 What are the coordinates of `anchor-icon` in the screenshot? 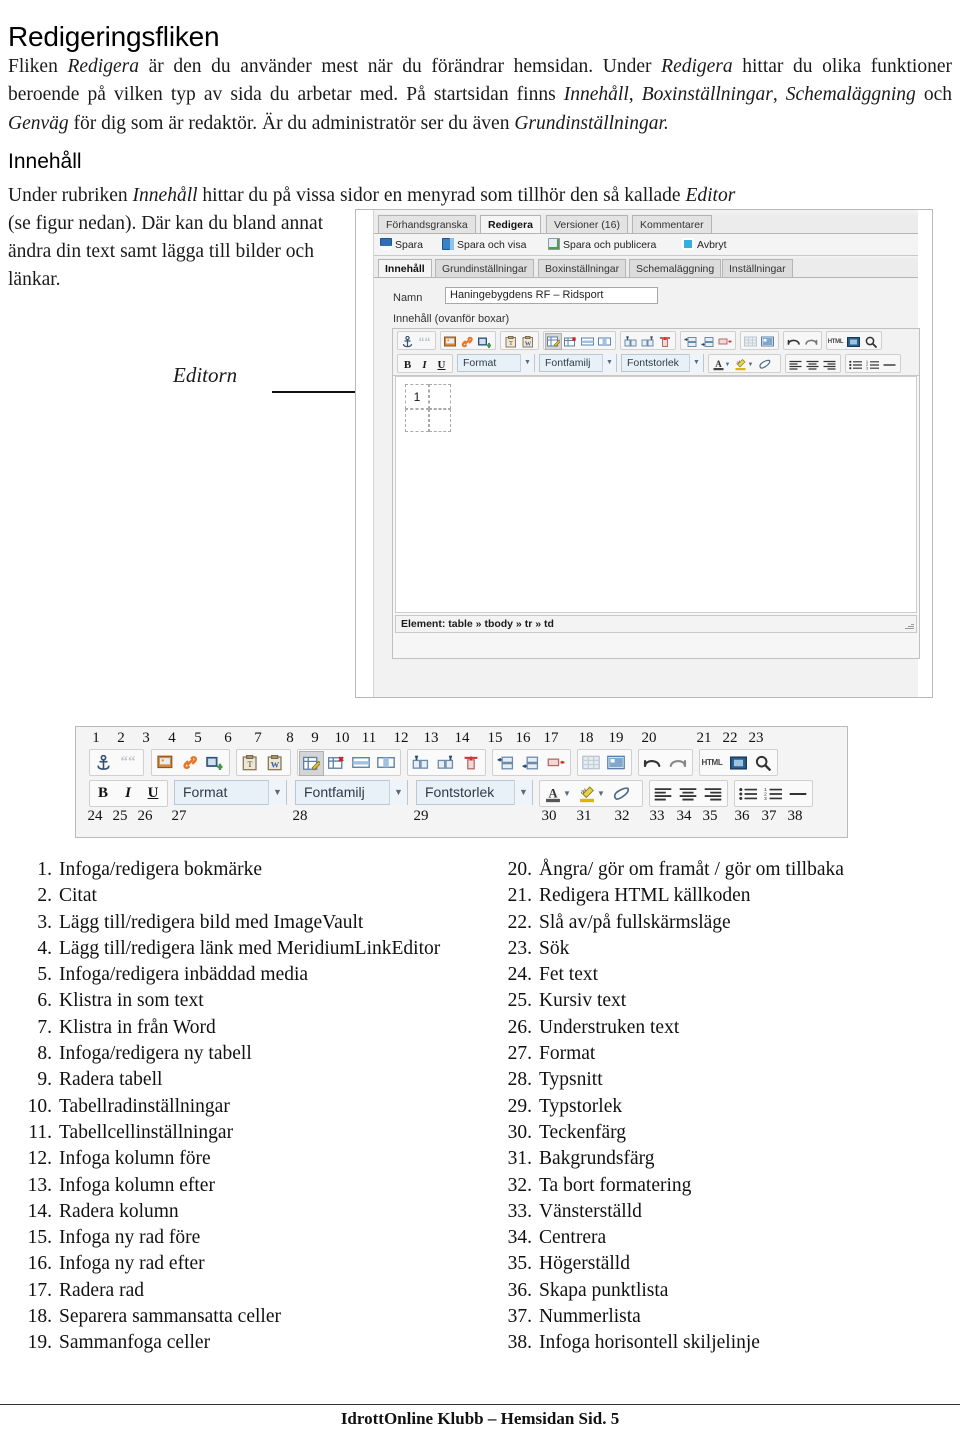 It's located at (407, 341).